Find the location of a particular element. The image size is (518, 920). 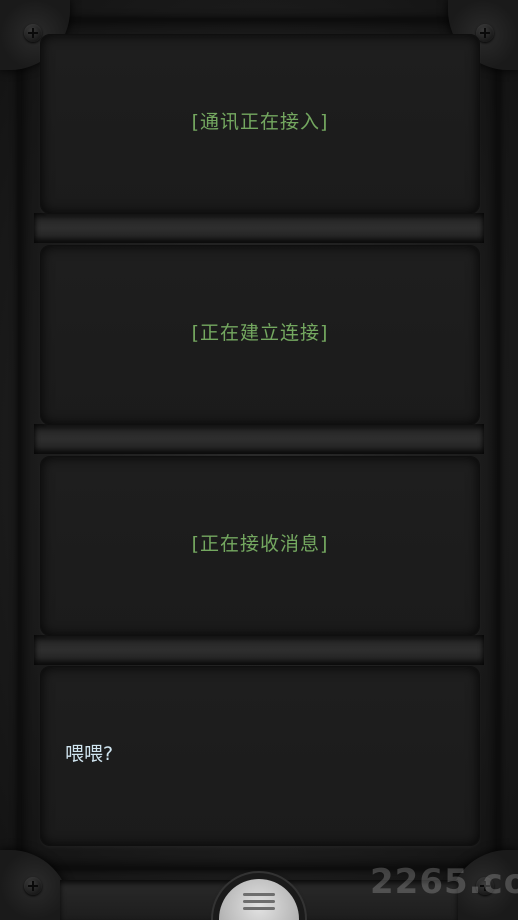

message-text: 喂喂? is located at coordinates (89, 754).